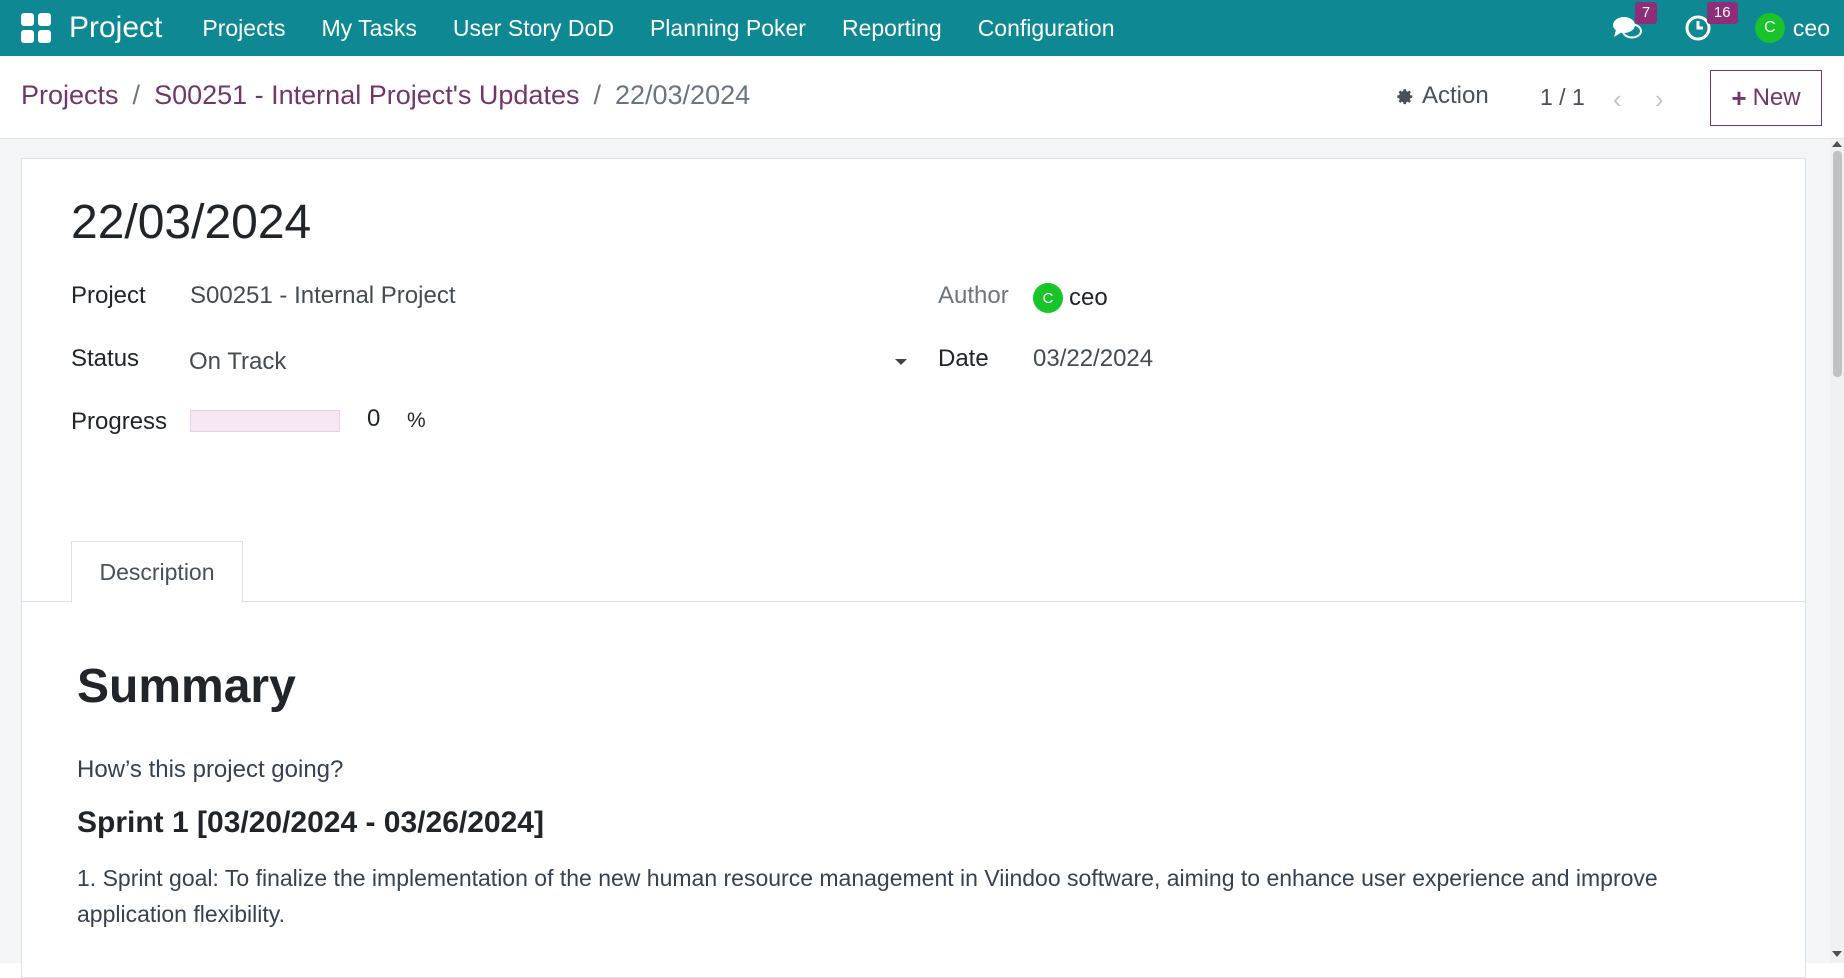 This screenshot has width=1844, height=978. What do you see at coordinates (1776, 97) in the screenshot?
I see `new-label: New` at bounding box center [1776, 97].